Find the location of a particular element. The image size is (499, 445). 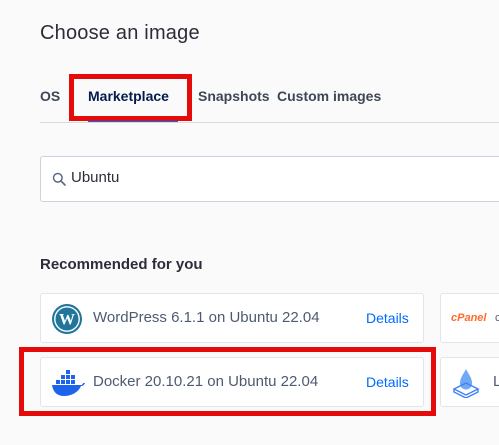

stack-icon is located at coordinates (466, 383).